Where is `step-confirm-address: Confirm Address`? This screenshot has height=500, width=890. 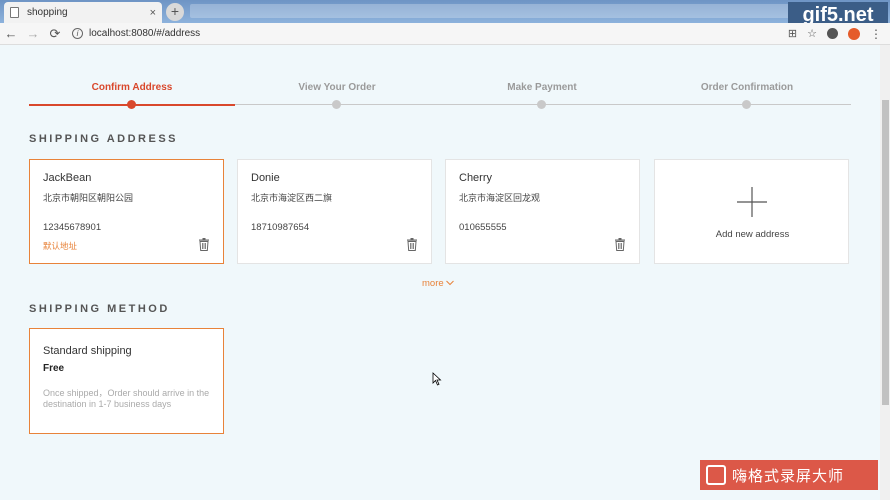
step-confirm-address: Confirm Address is located at coordinates (132, 94).